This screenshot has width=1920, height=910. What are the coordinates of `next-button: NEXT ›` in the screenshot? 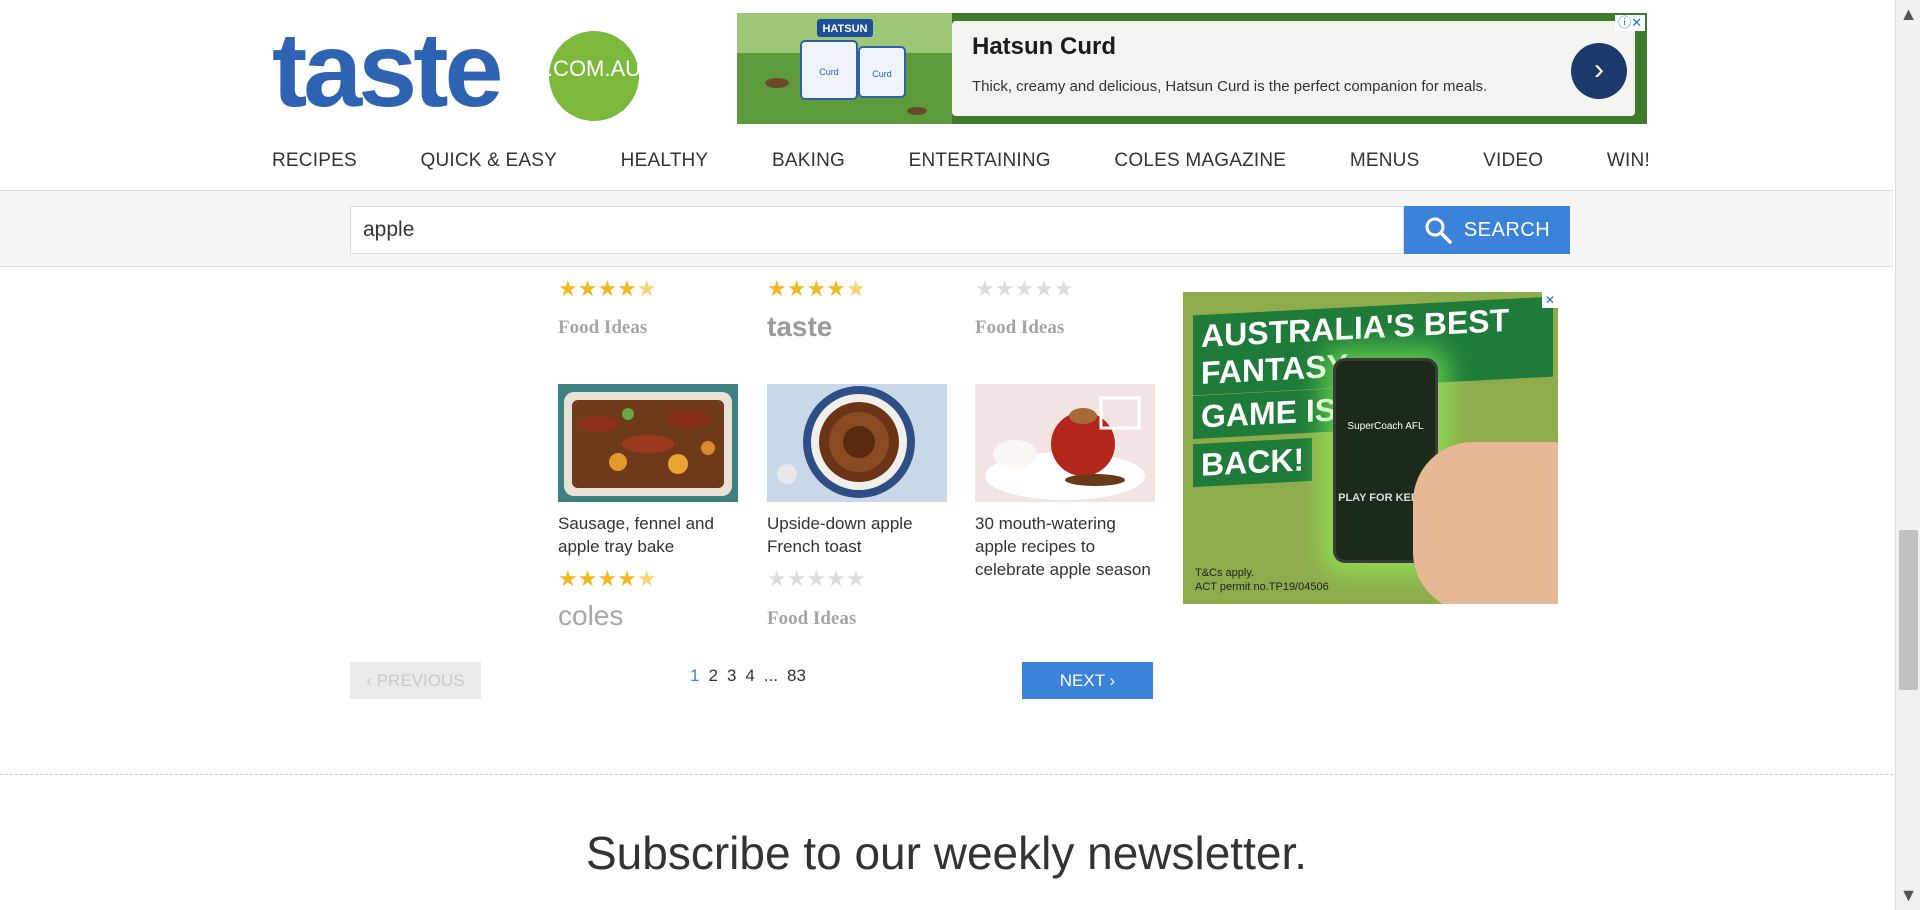 It's located at (1087, 680).